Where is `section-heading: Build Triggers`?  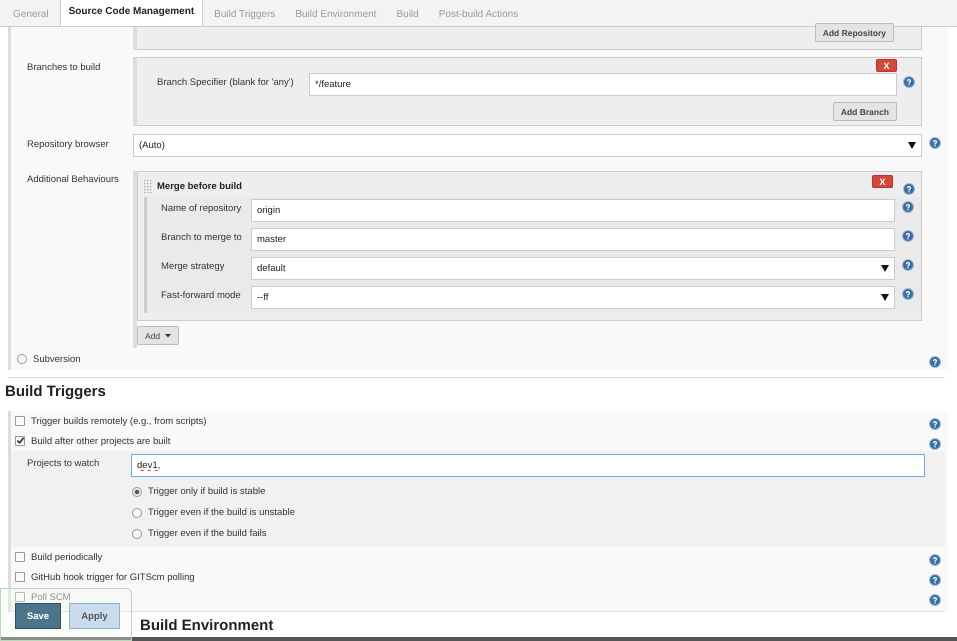
section-heading: Build Triggers is located at coordinates (55, 392).